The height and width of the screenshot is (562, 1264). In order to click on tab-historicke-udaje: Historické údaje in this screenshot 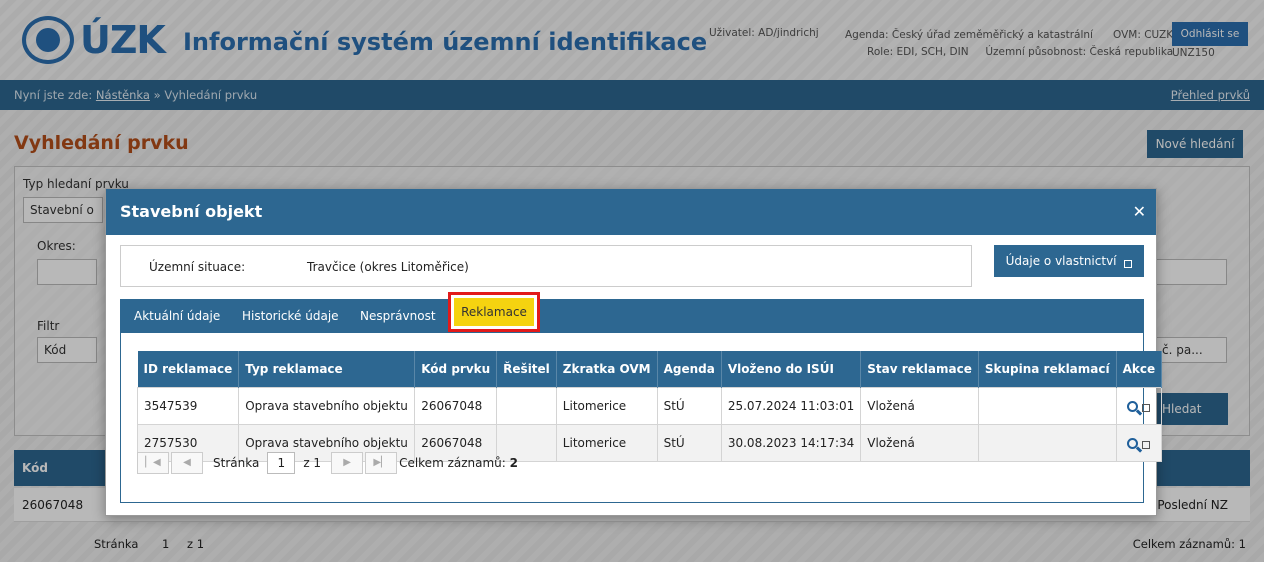, I will do `click(290, 316)`.